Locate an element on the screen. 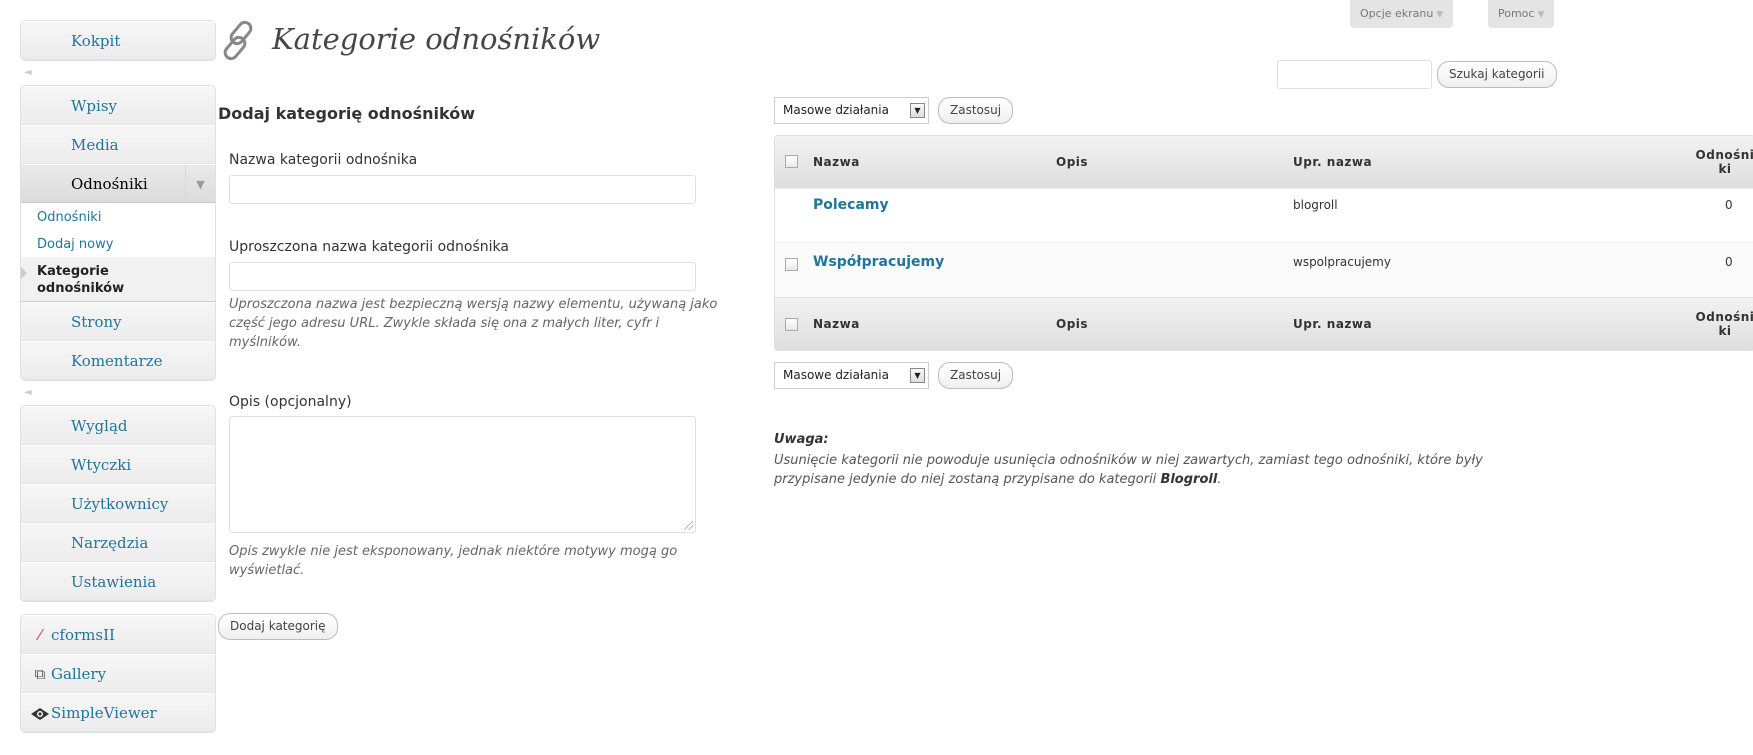 This screenshot has width=1753, height=755. slash-icon: ⁄ is located at coordinates (40, 635).